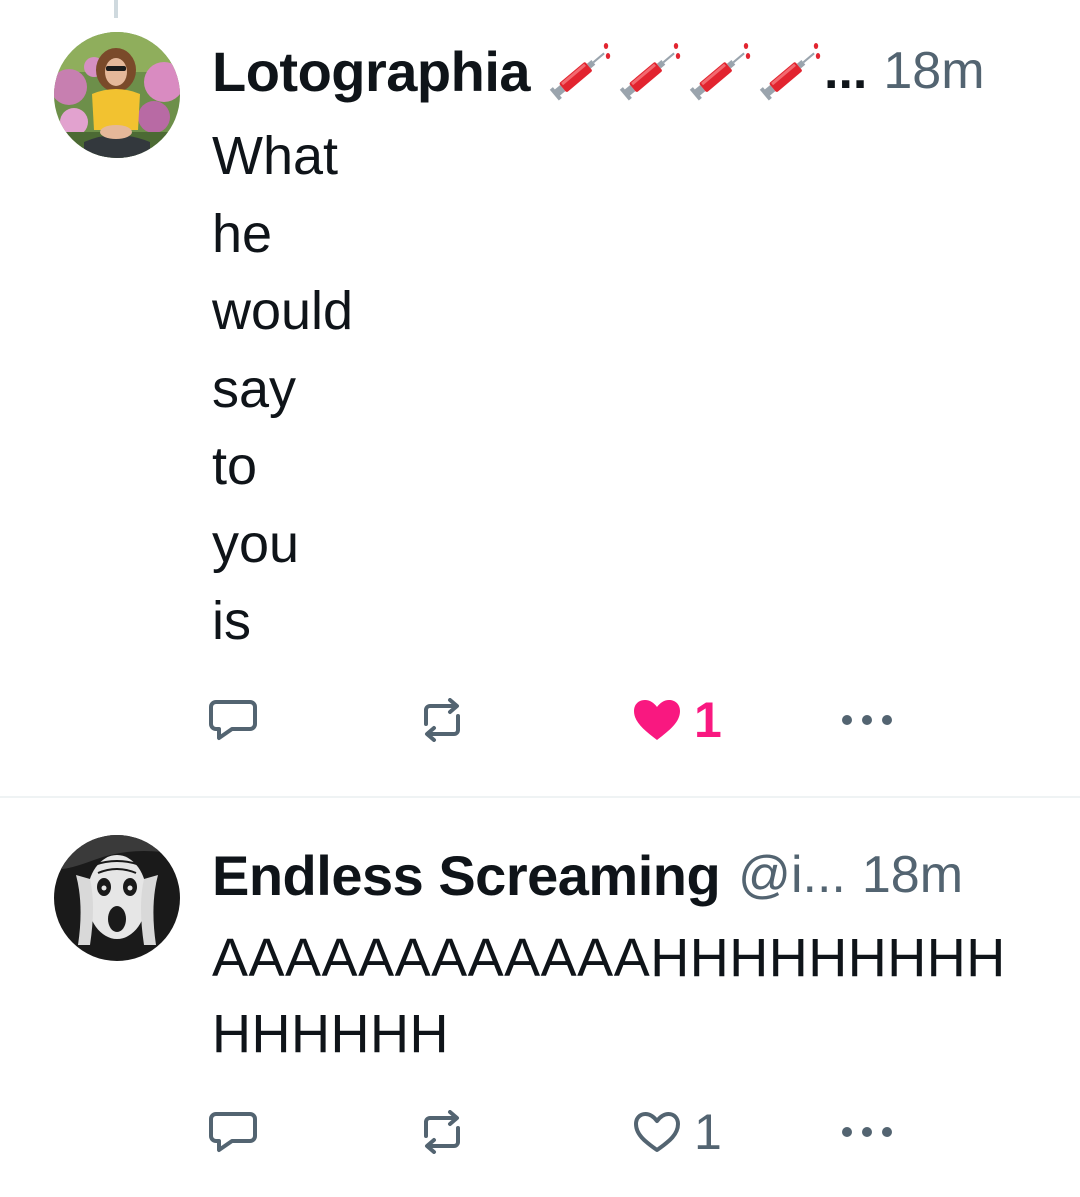 The width and height of the screenshot is (1080, 1197). Describe the element at coordinates (466, 875) in the screenshot. I see `display-name: Endless Screaming` at that location.